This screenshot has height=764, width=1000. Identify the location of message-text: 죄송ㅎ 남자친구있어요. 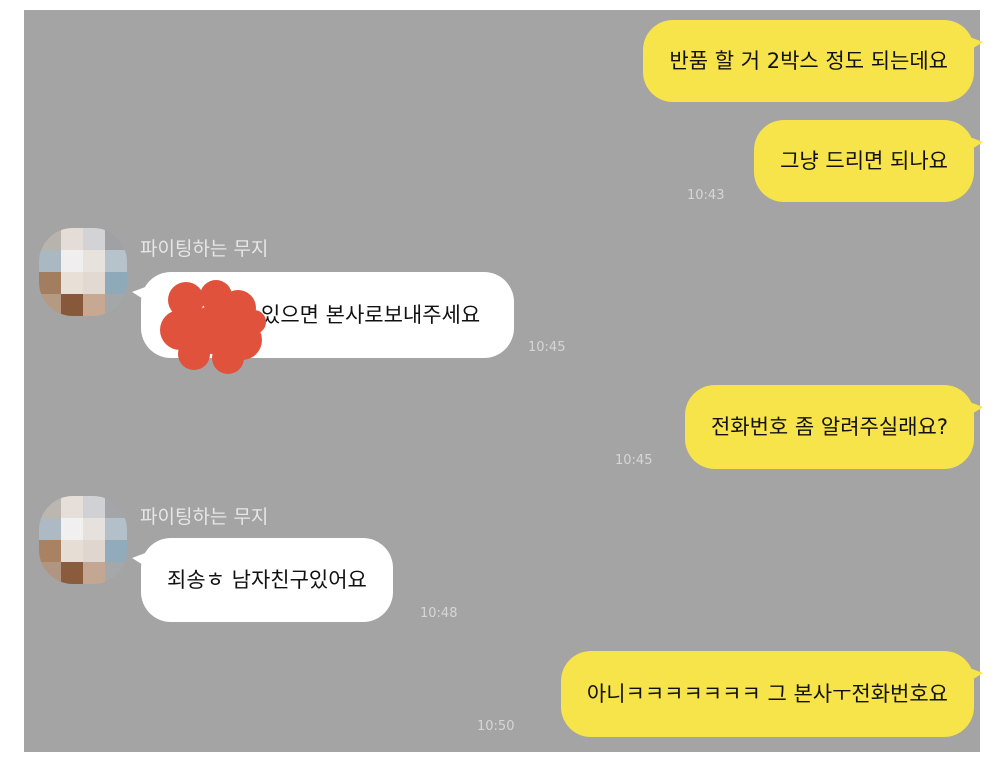
(267, 579).